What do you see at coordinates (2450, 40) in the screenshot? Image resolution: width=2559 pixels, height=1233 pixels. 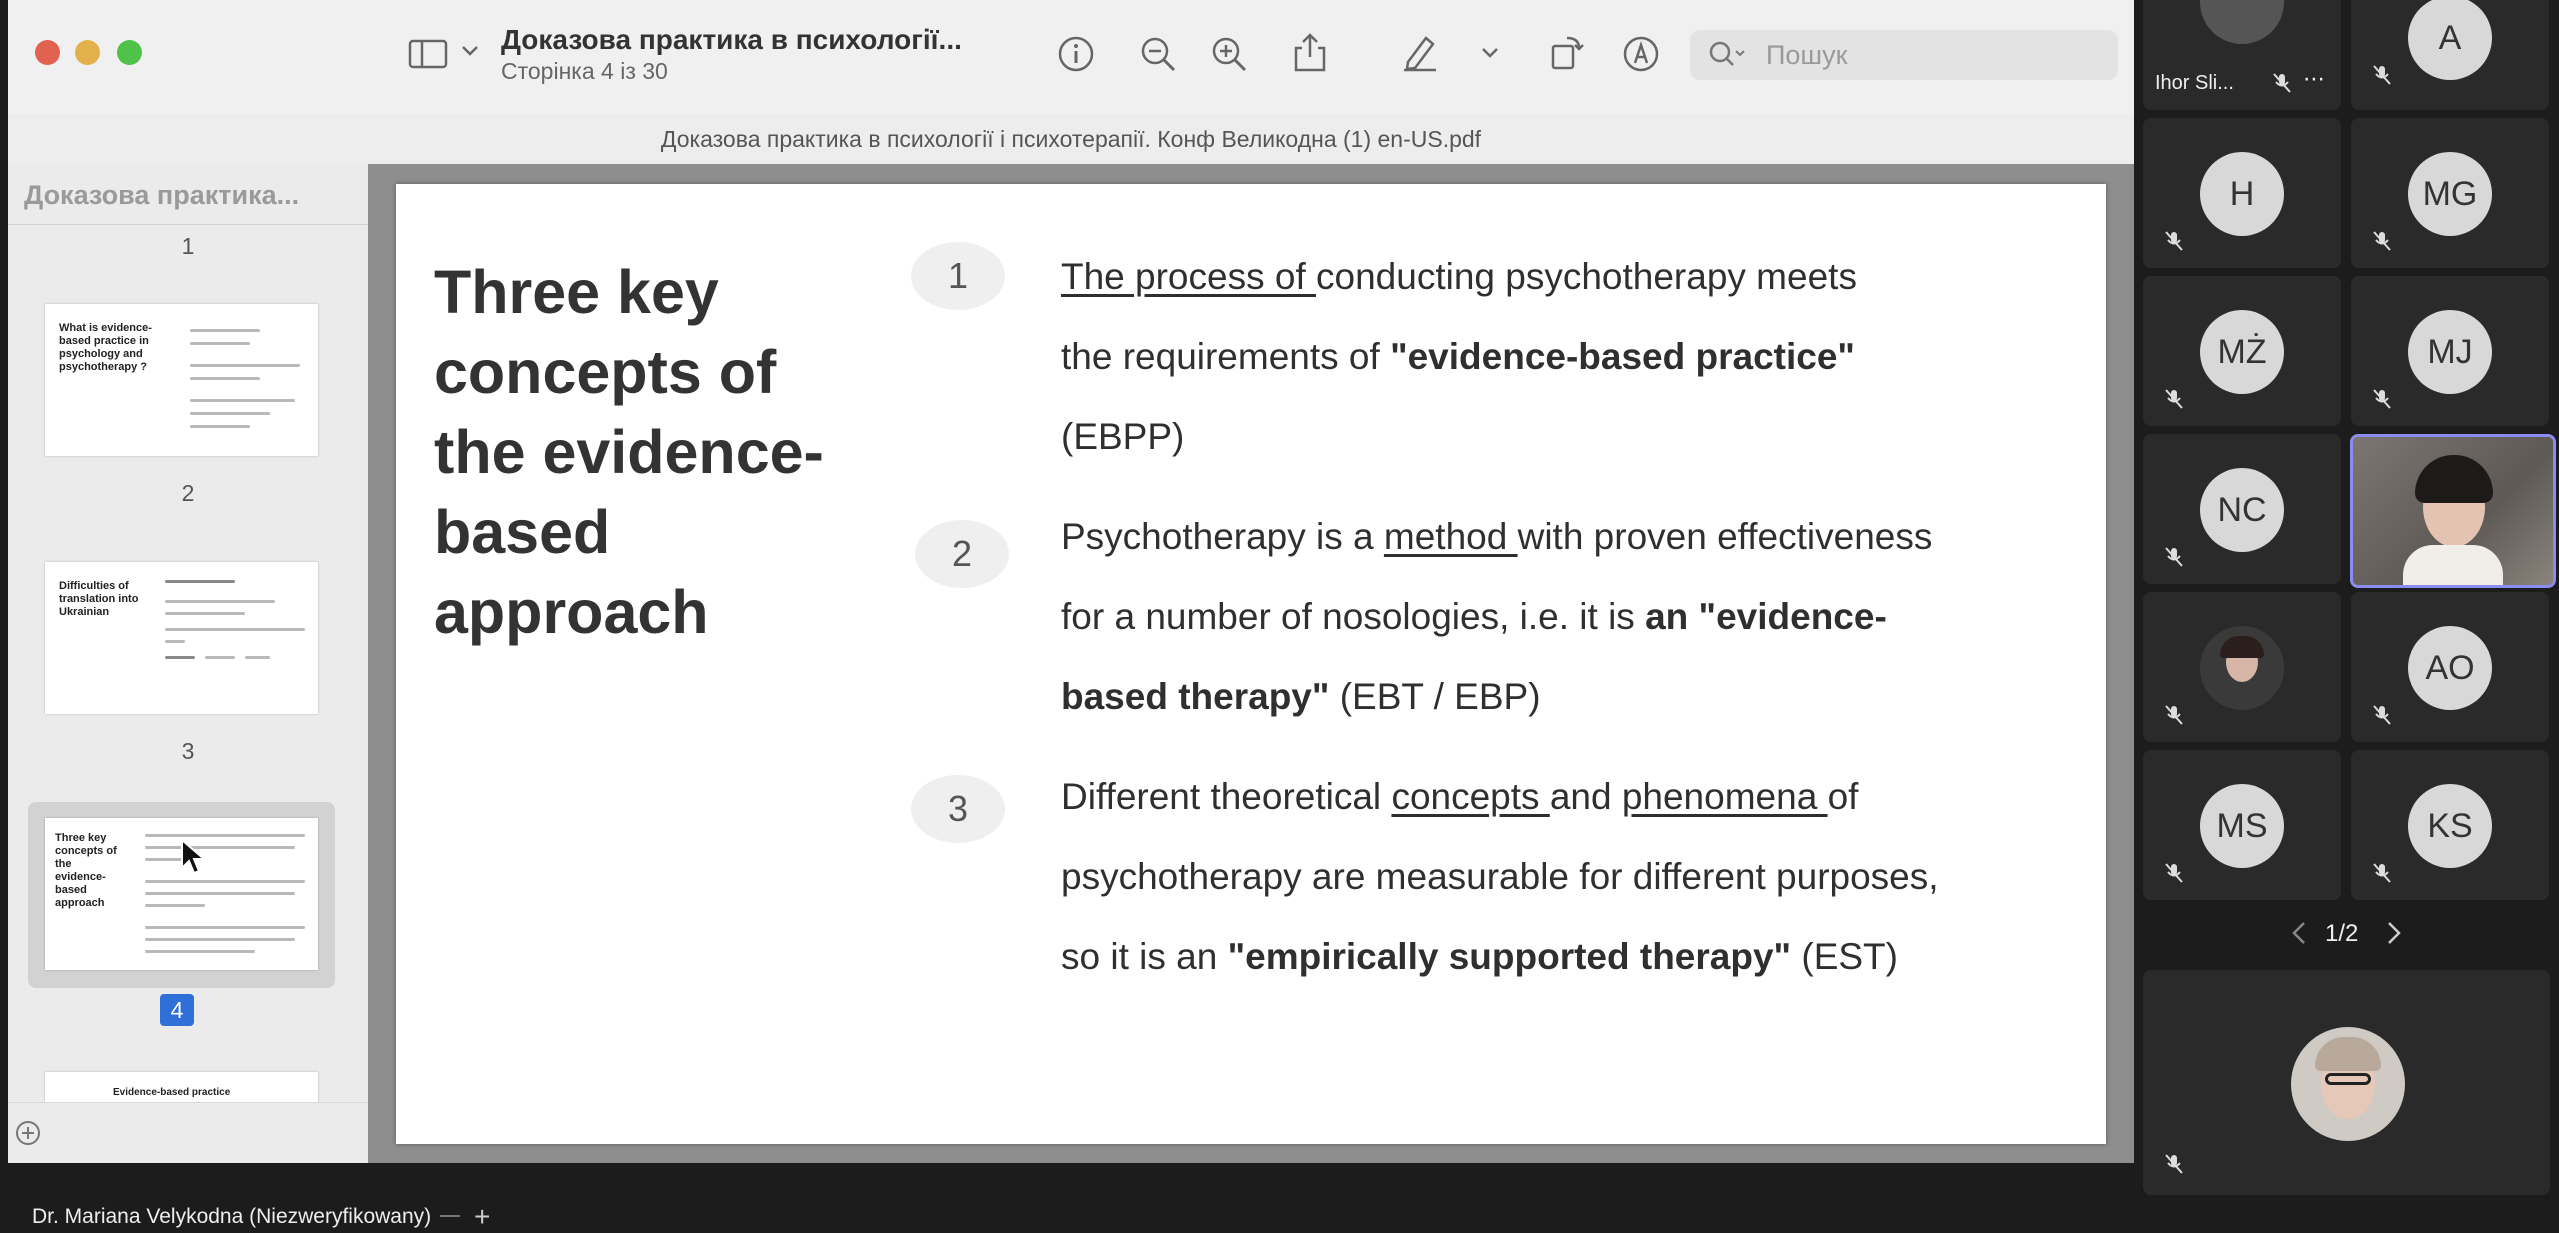 I see `participant-avatar: A` at bounding box center [2450, 40].